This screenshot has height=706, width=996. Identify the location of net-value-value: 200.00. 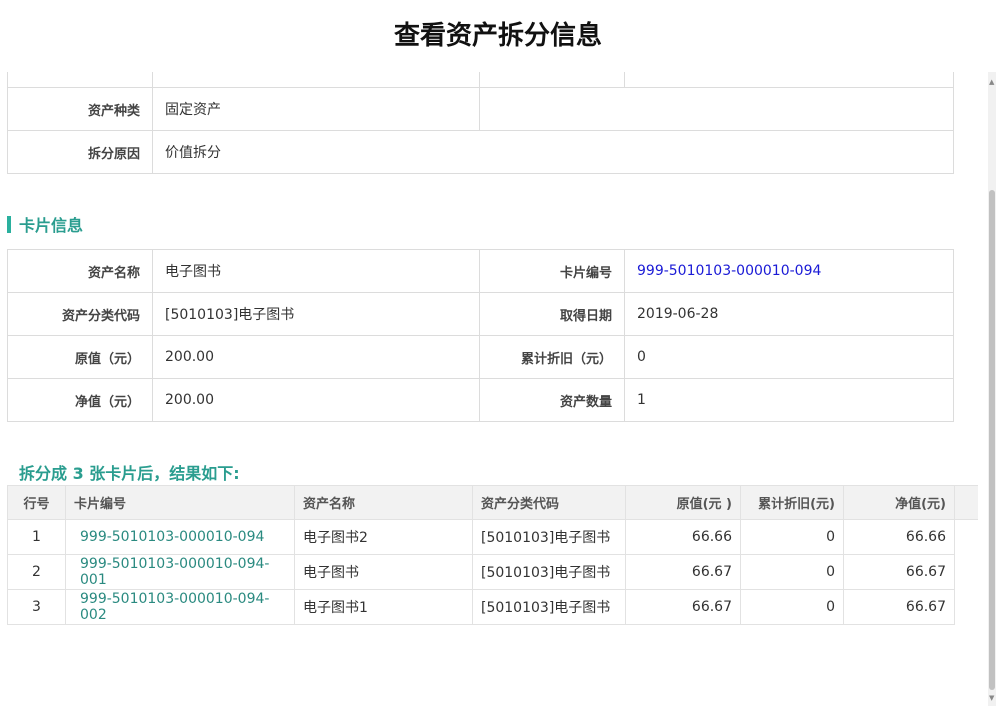
(316, 400).